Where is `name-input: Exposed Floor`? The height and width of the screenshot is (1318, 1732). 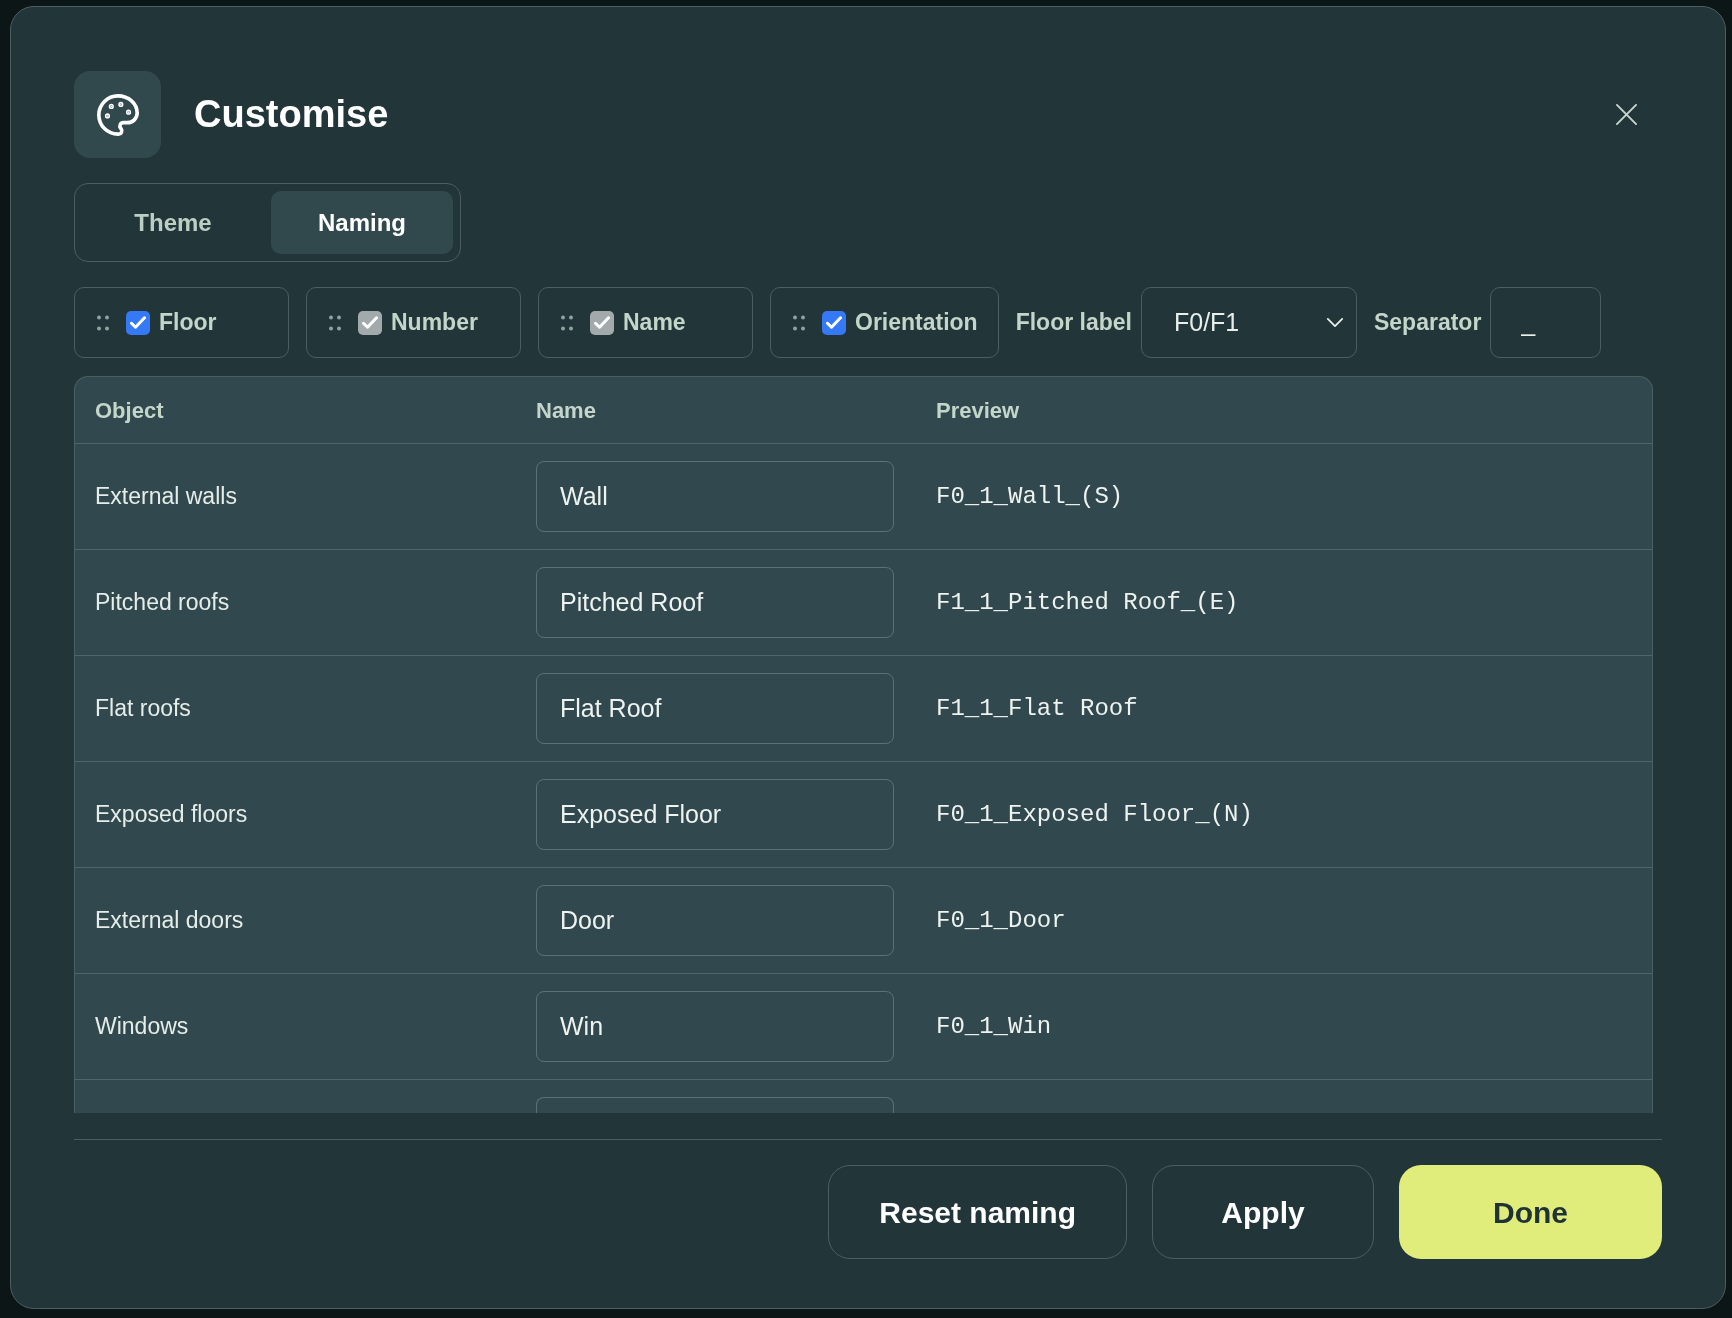
name-input: Exposed Floor is located at coordinates (715, 814).